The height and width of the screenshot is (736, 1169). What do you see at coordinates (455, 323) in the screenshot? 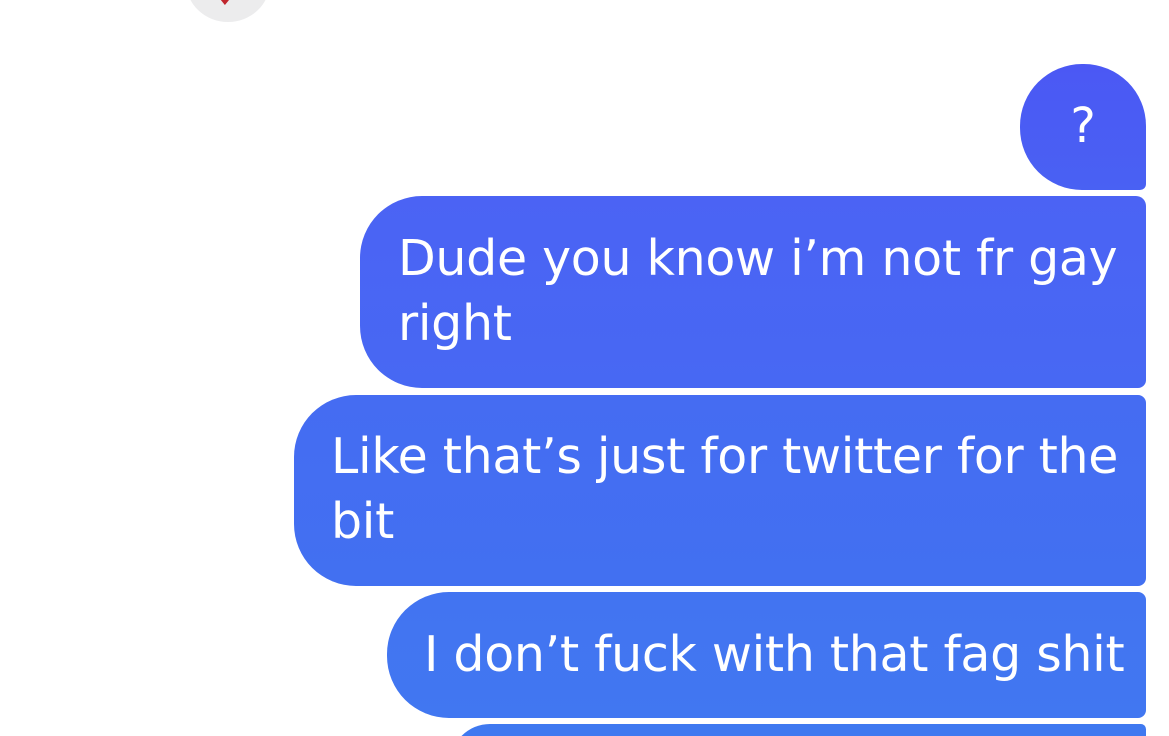
I see `message-line-dude-2: right` at bounding box center [455, 323].